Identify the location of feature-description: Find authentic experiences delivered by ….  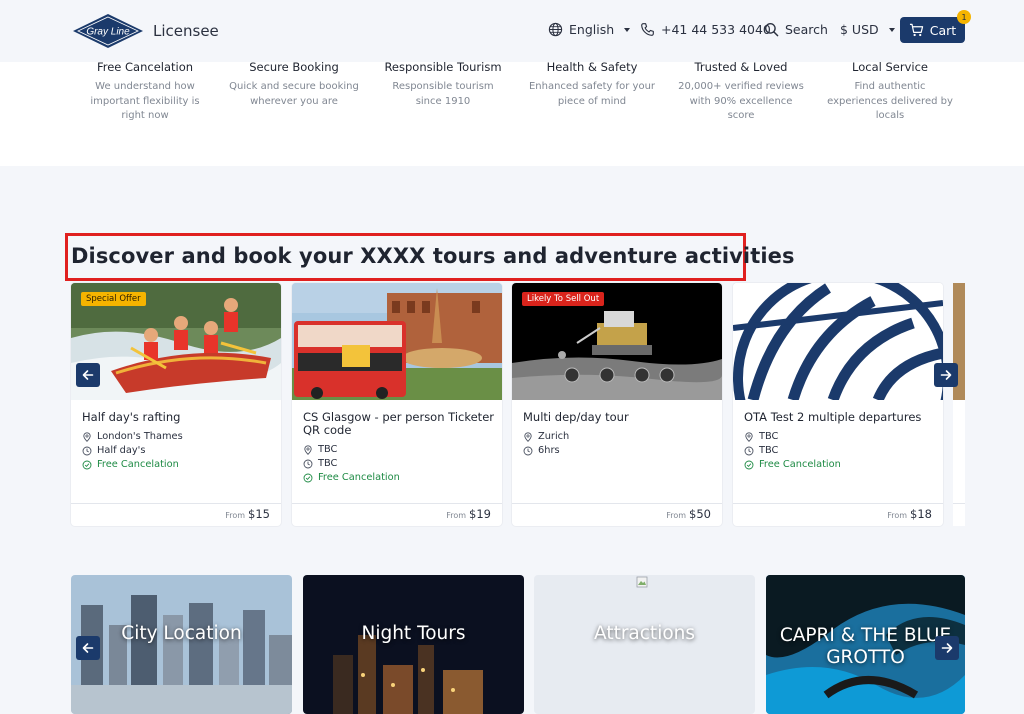
(890, 101).